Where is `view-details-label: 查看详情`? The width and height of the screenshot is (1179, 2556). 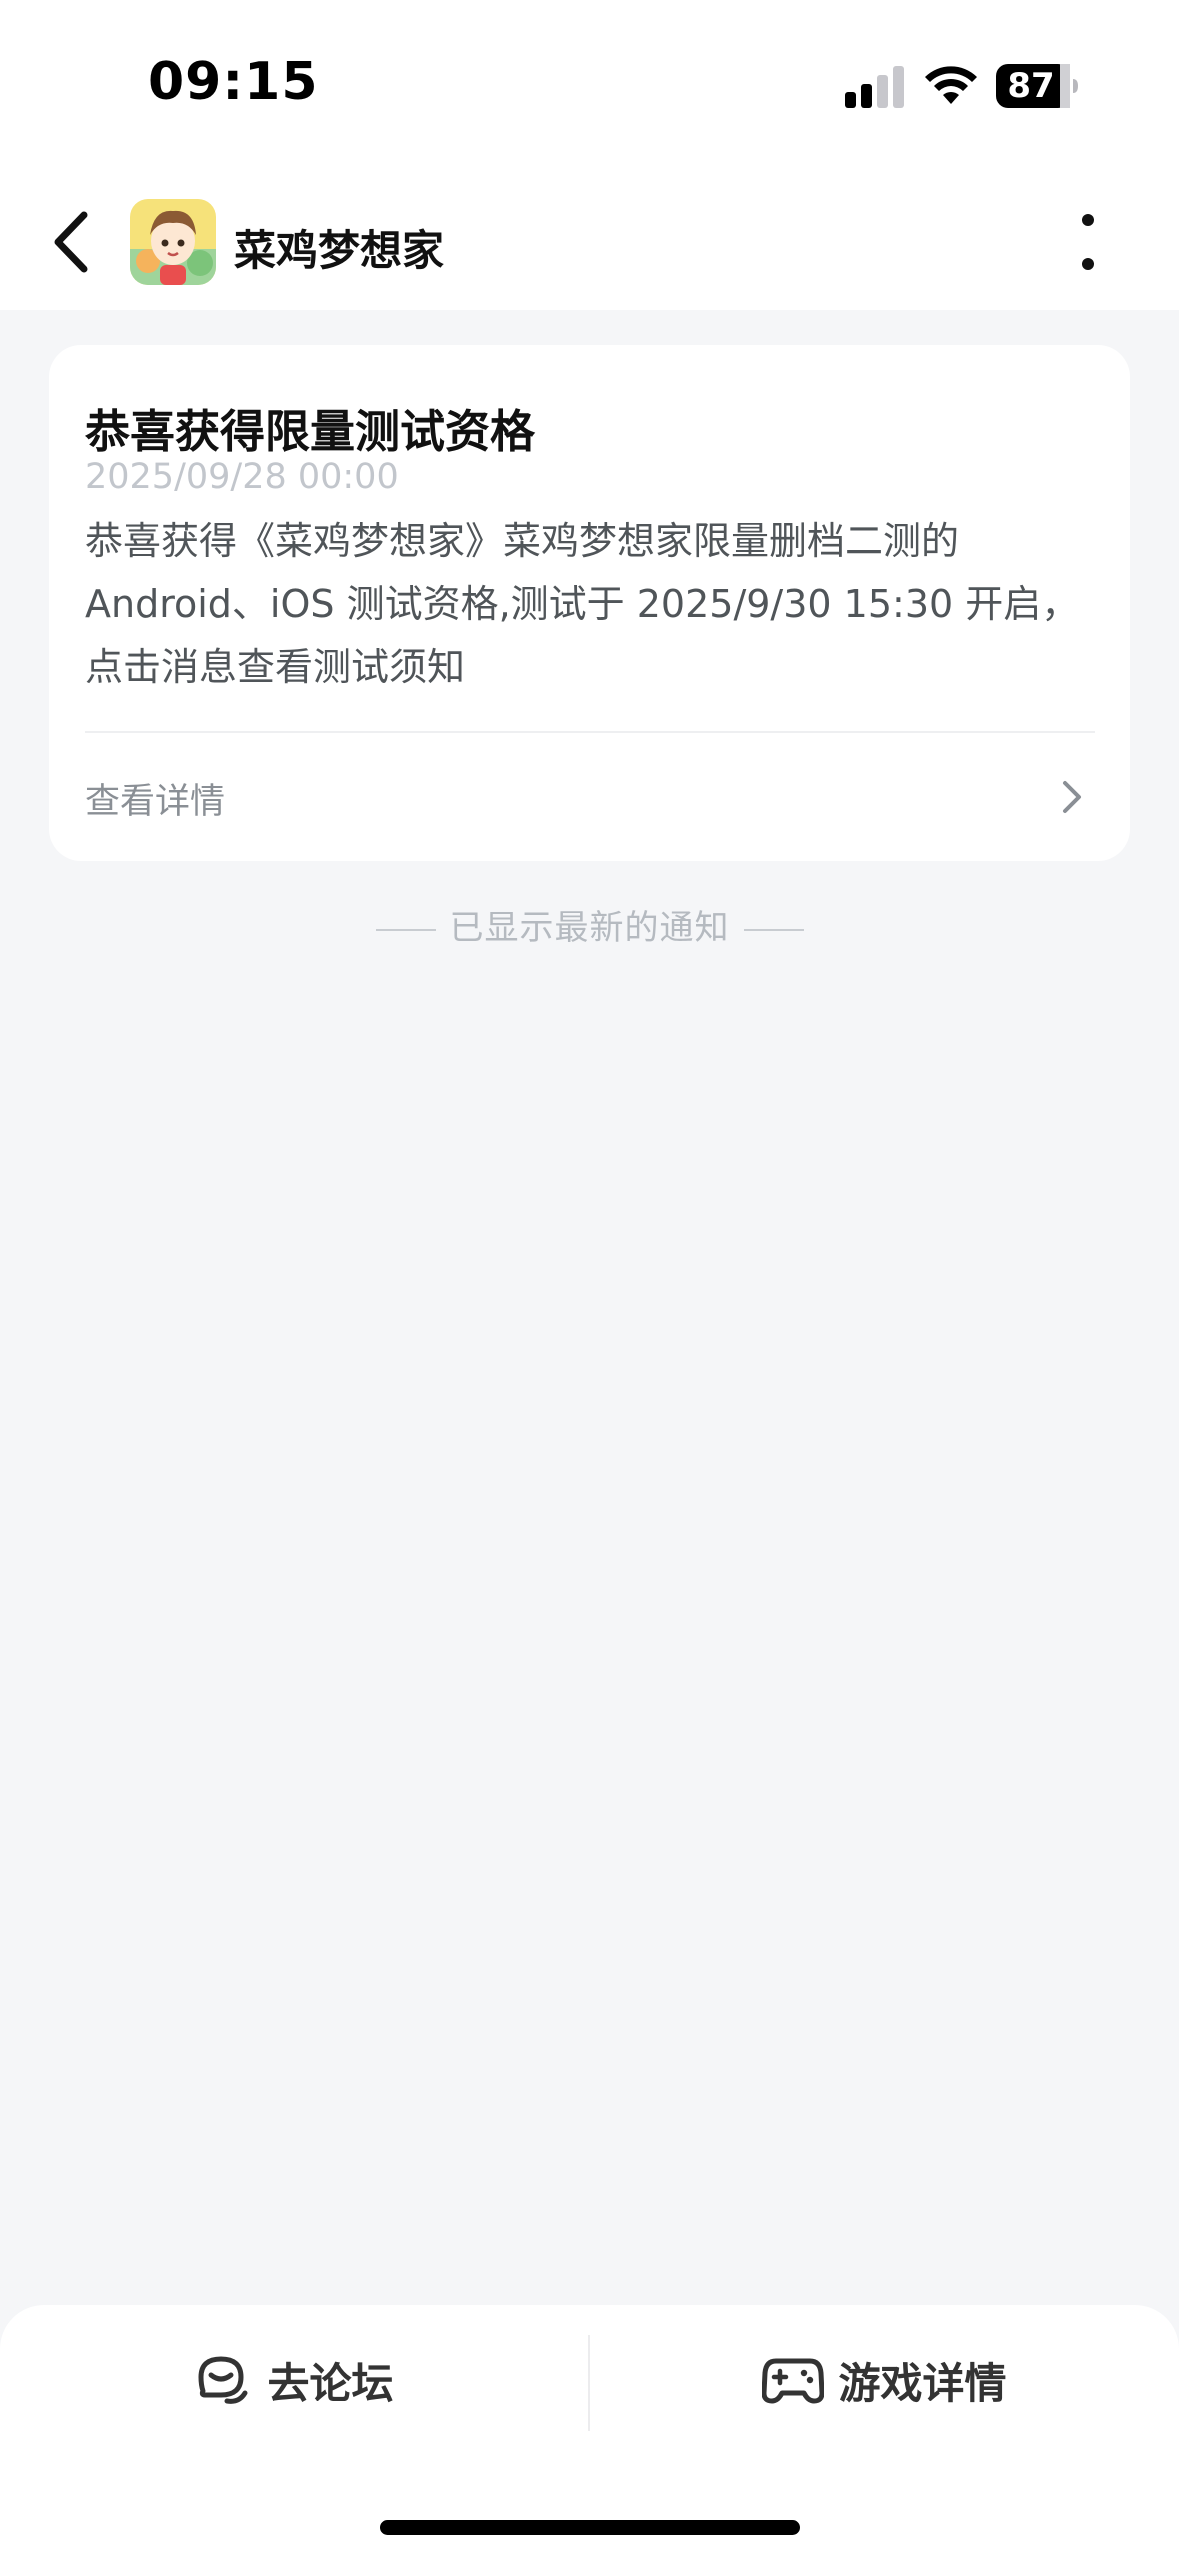
view-details-label: 查看详情 is located at coordinates (155, 802).